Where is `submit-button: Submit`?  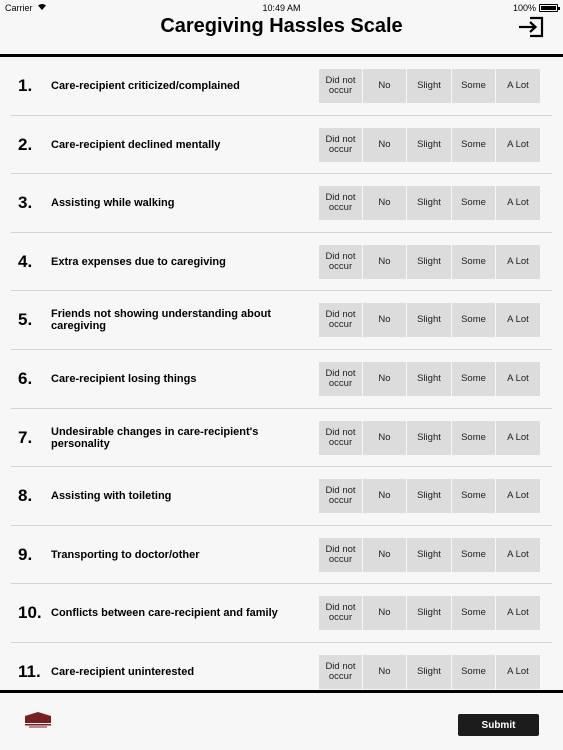
submit-button: Submit is located at coordinates (498, 725).